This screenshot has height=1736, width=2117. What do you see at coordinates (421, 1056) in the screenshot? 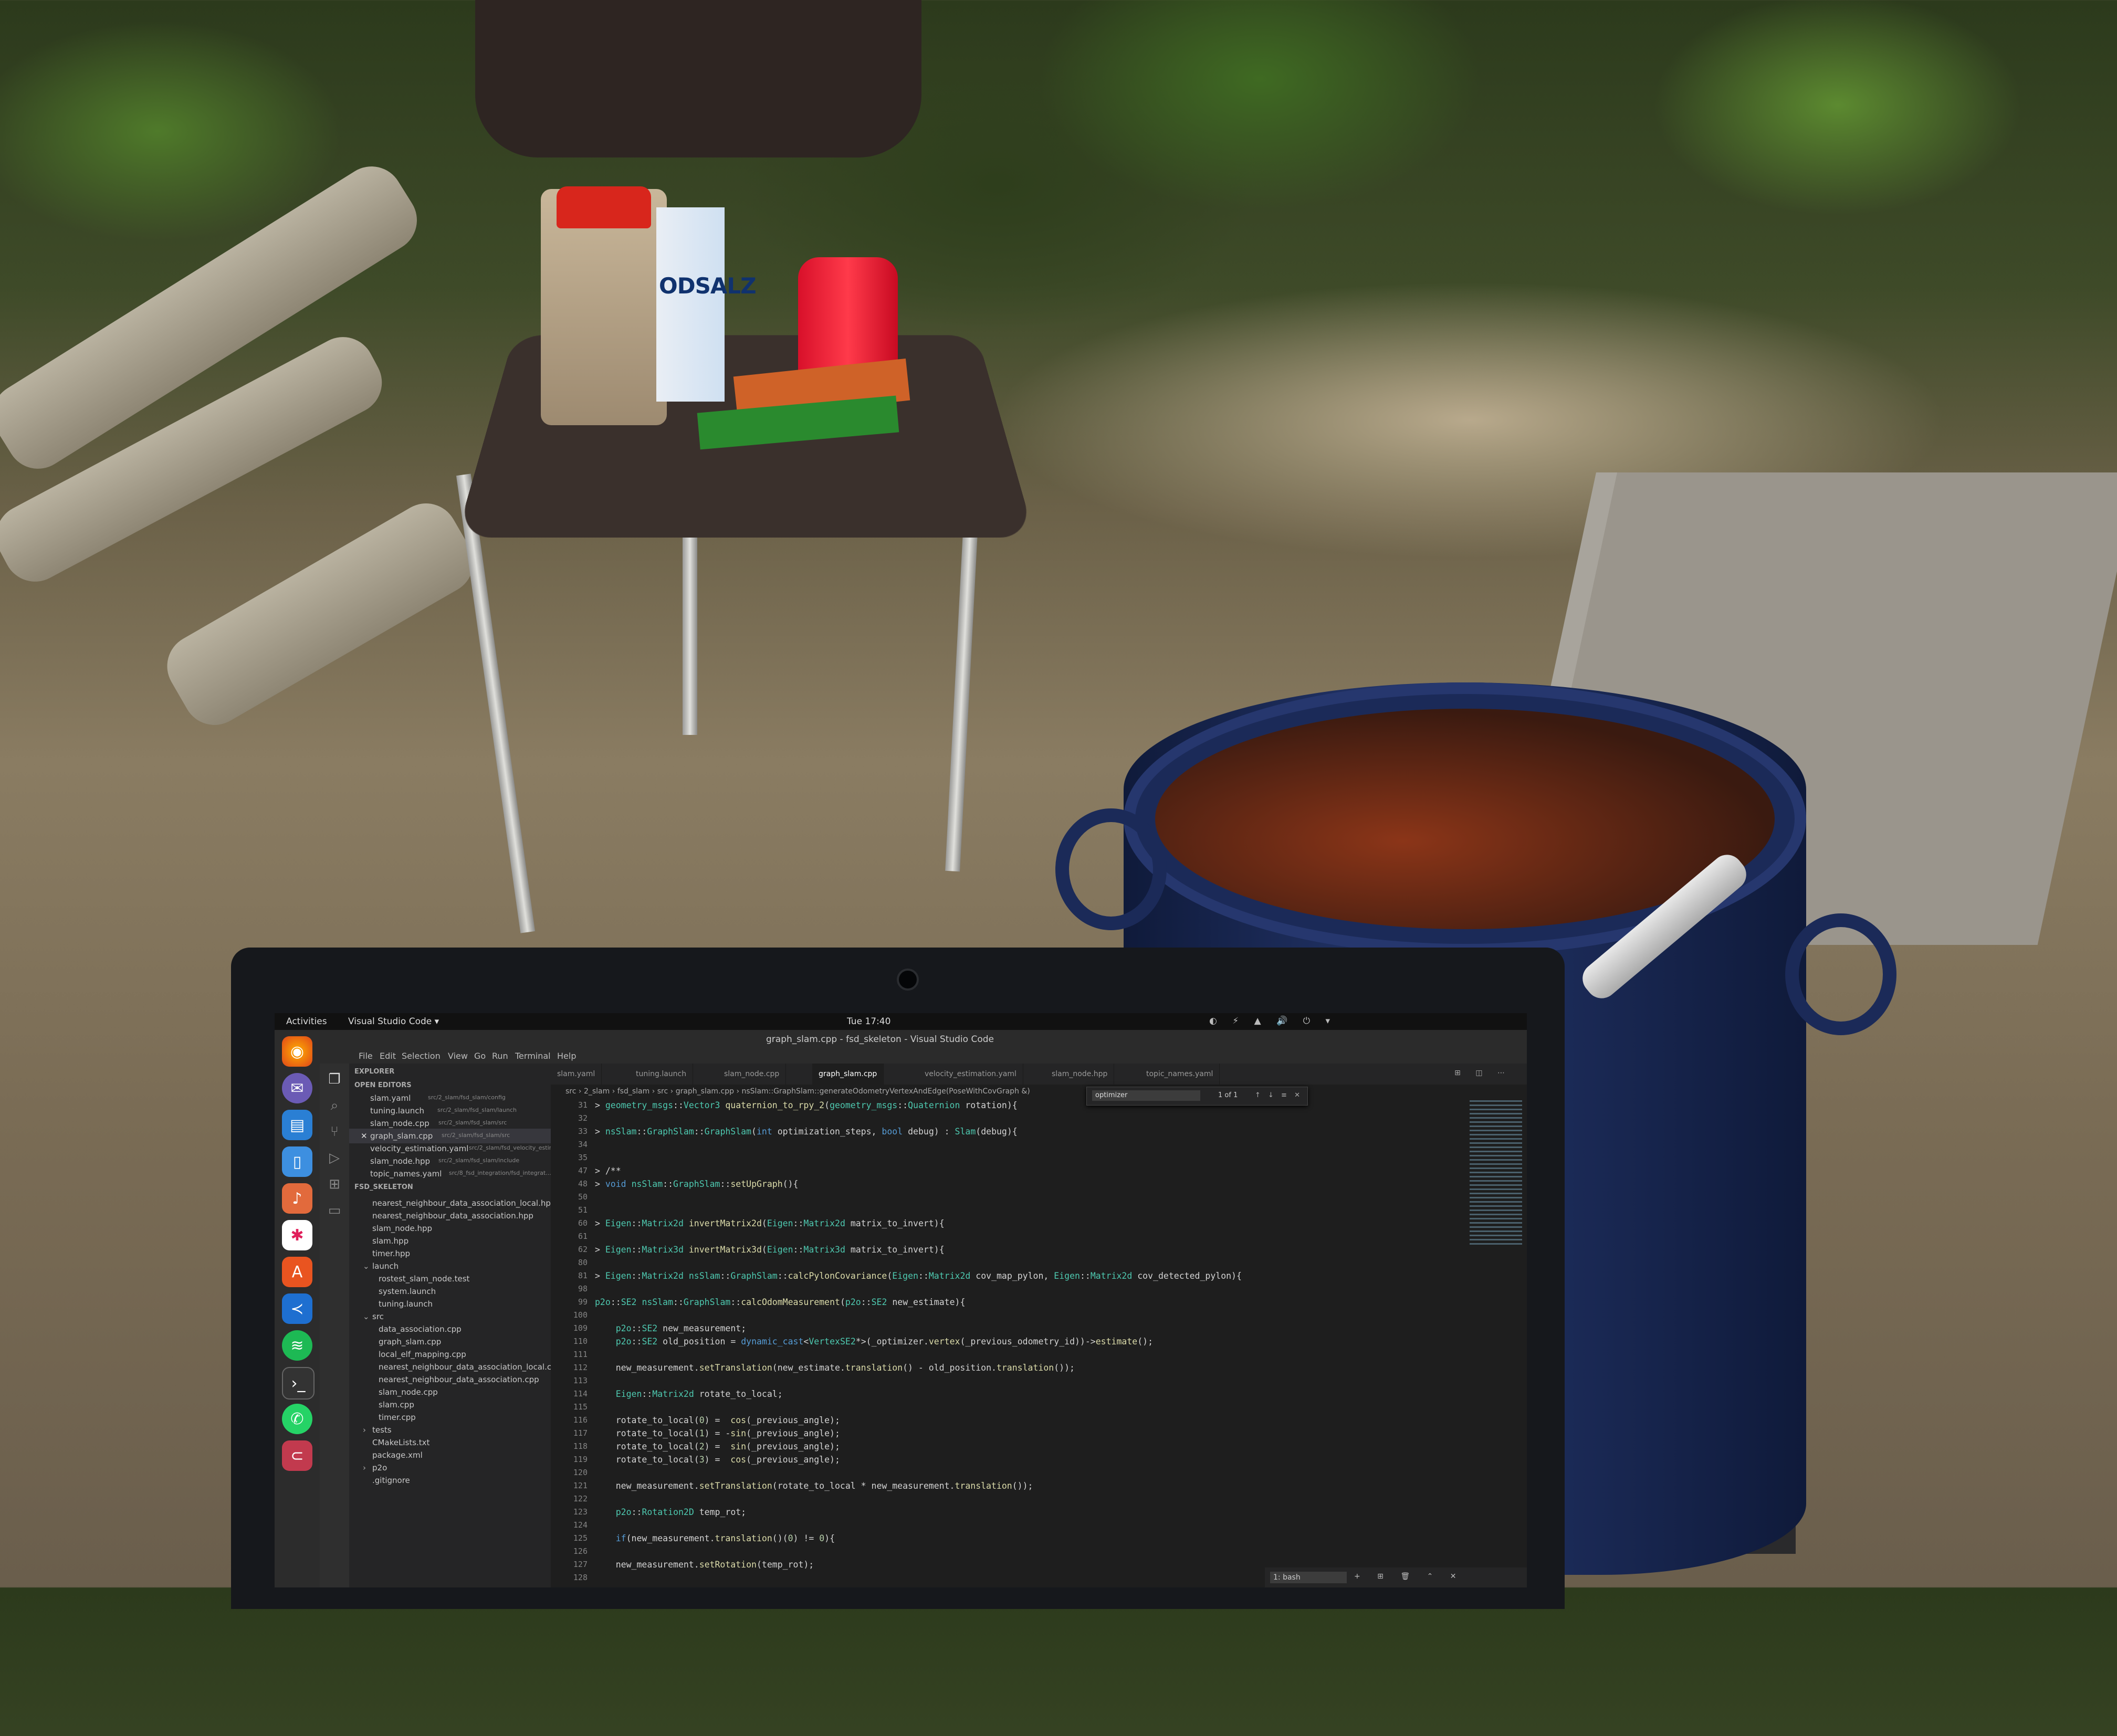
I see `menu-selection: Selection` at bounding box center [421, 1056].